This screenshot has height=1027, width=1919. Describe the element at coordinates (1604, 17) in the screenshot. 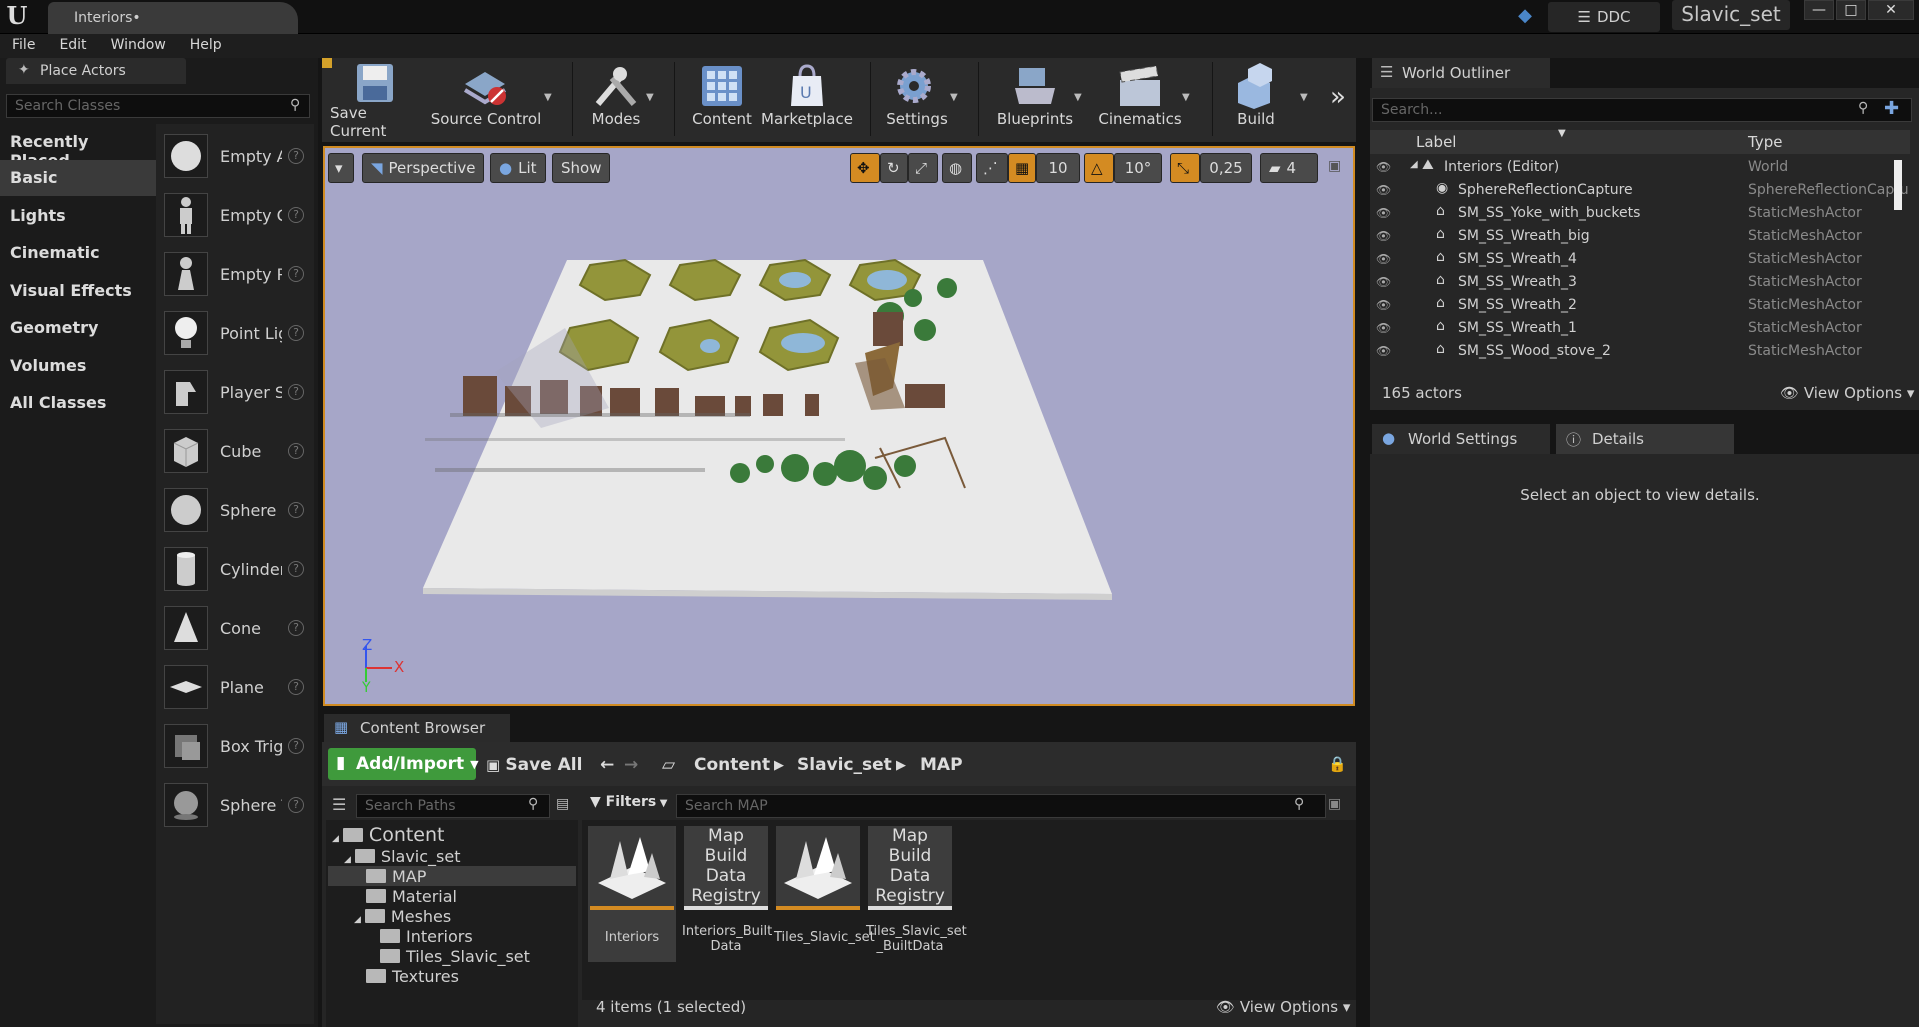

I see `ddc-button: ☰ DDC` at that location.